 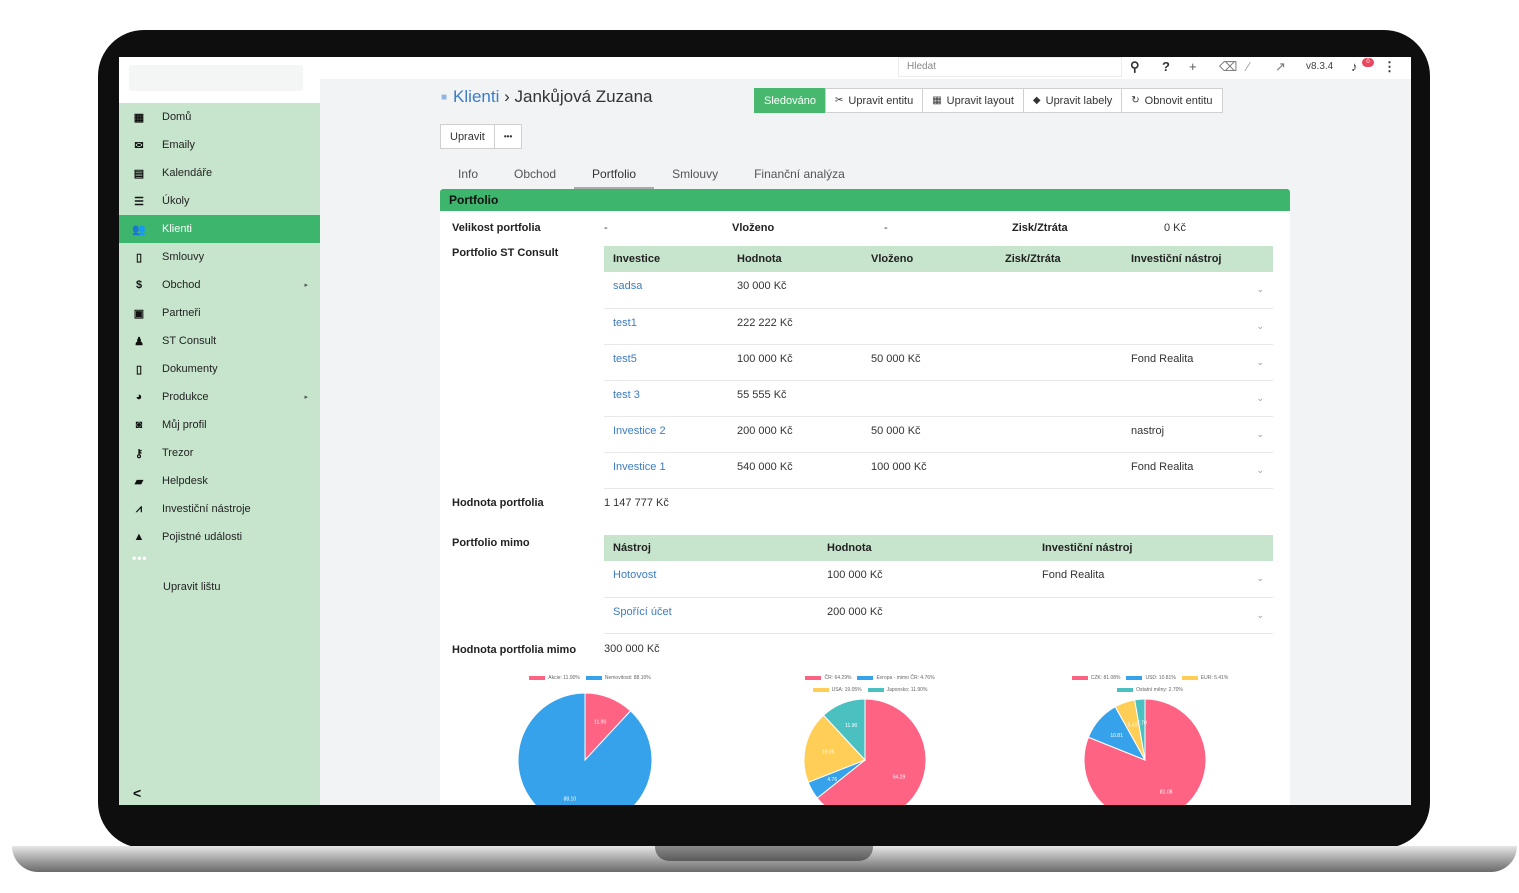 I want to click on table-cell-name: Spořící účet, so click(x=711, y=615).